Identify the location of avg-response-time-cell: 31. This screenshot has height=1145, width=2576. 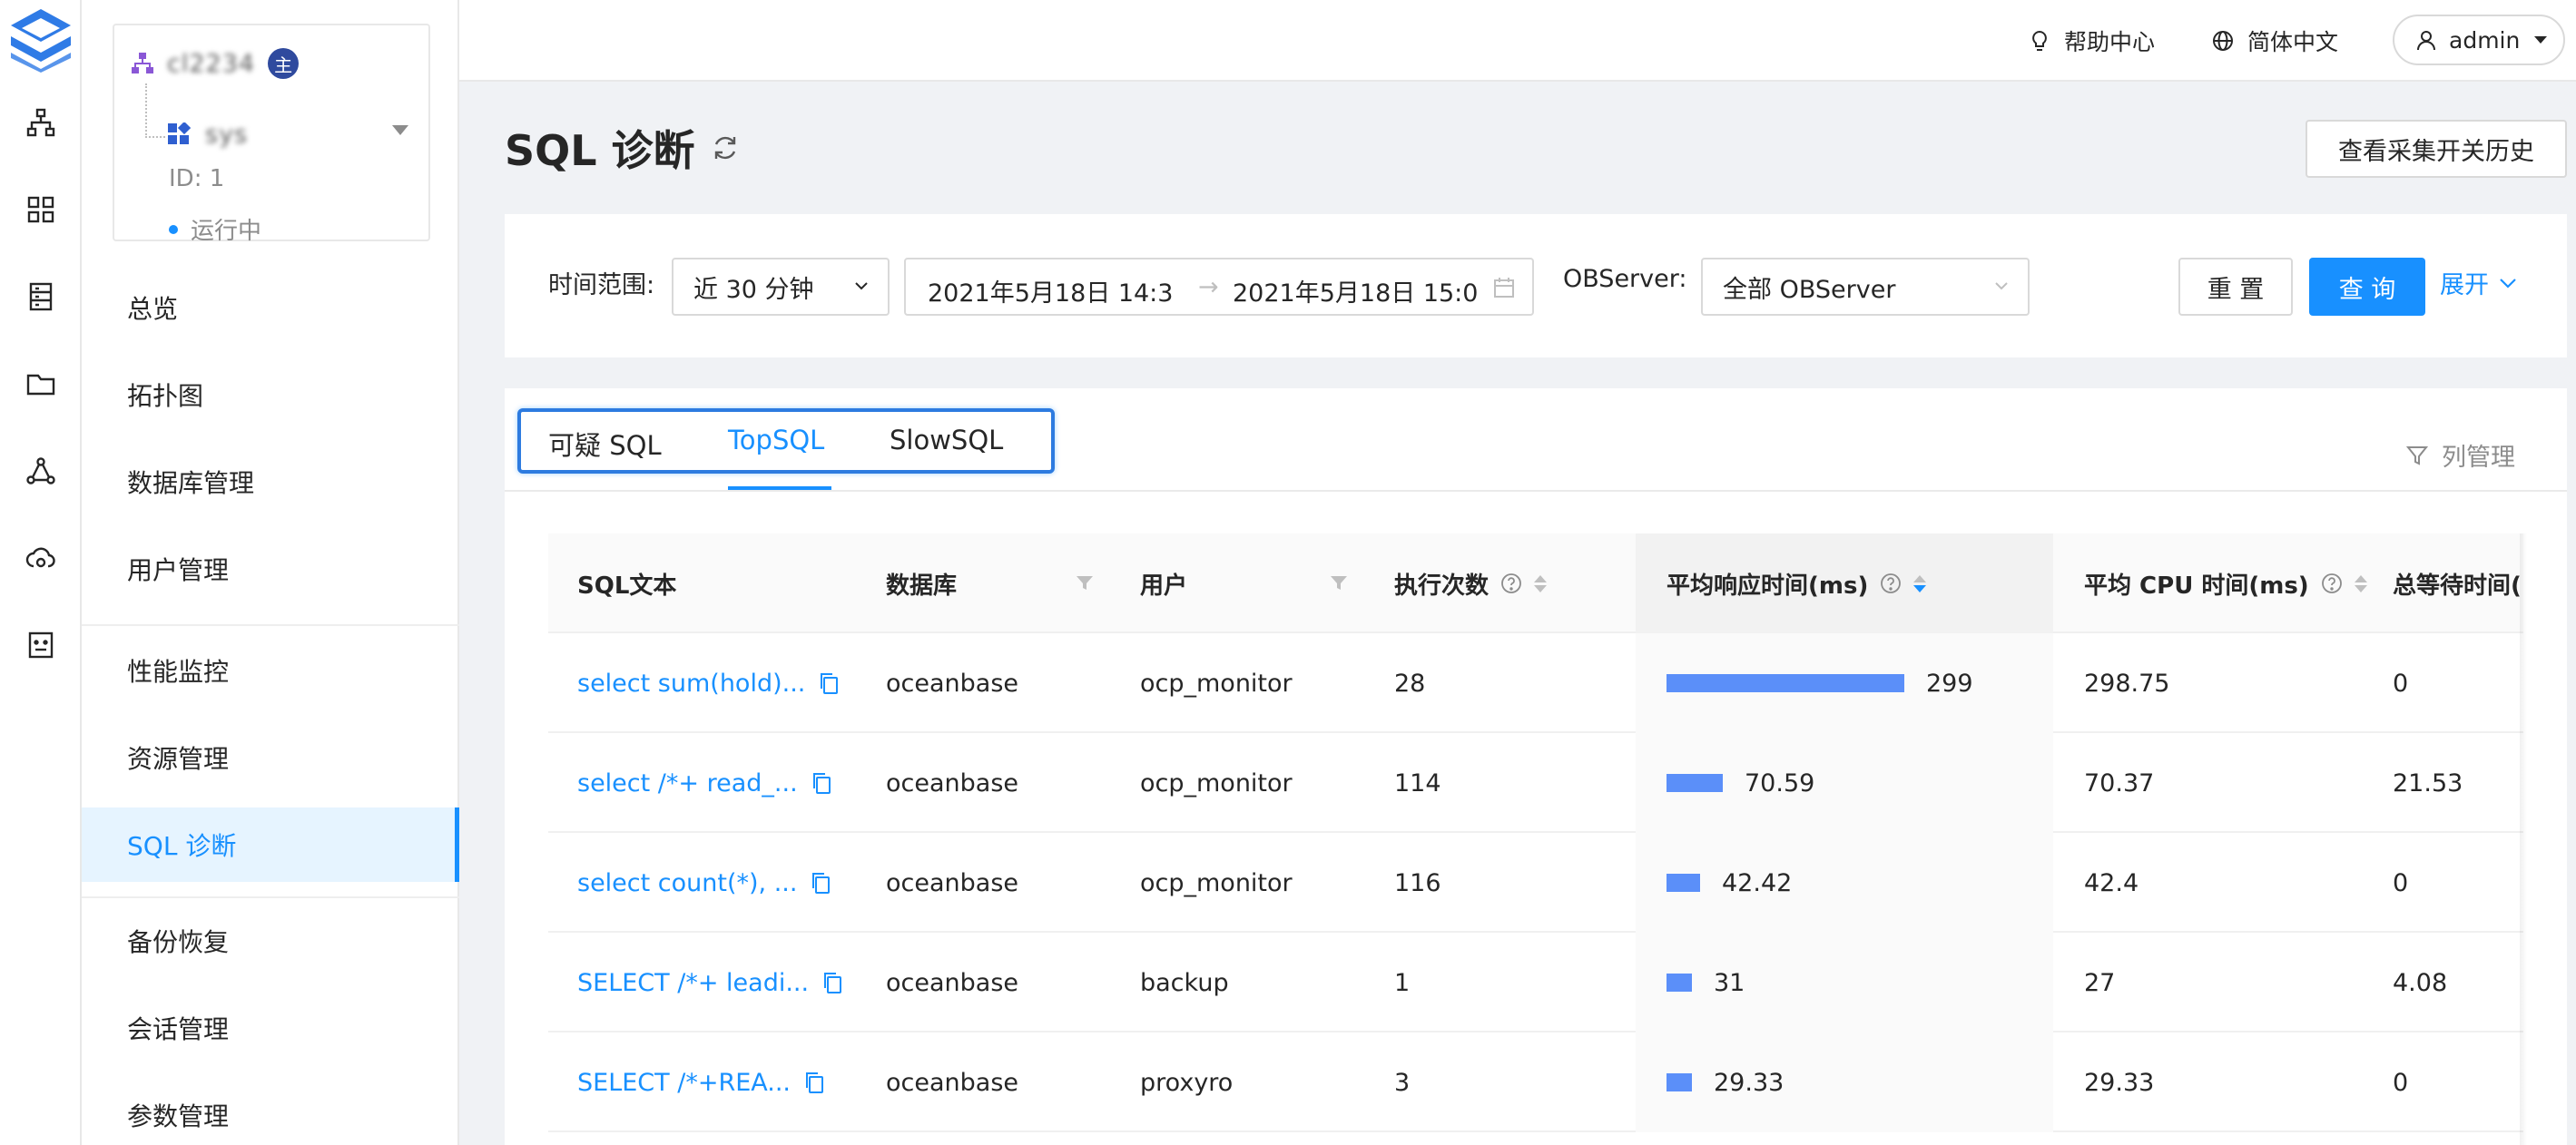
(1844, 982).